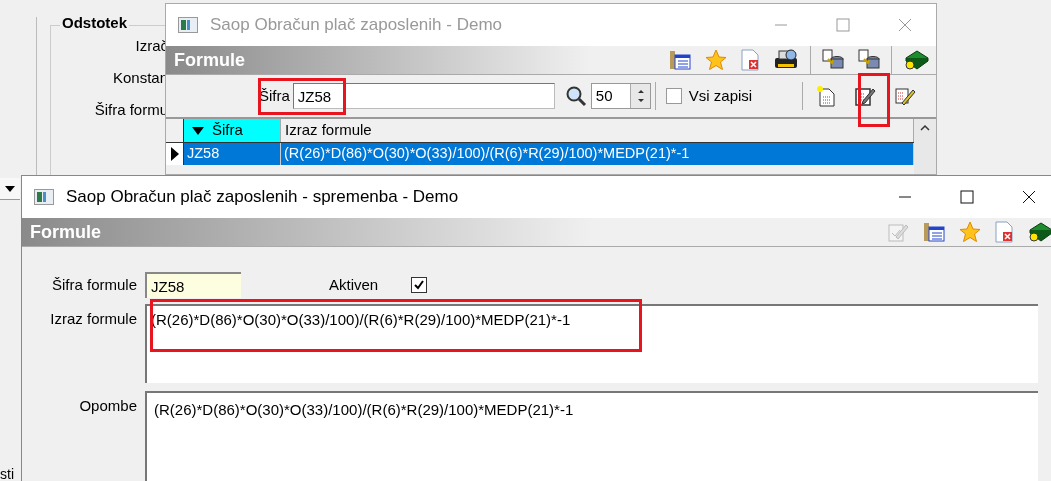 This screenshot has height=481, width=1051. I want to click on field-label: Konstan, so click(140, 78).